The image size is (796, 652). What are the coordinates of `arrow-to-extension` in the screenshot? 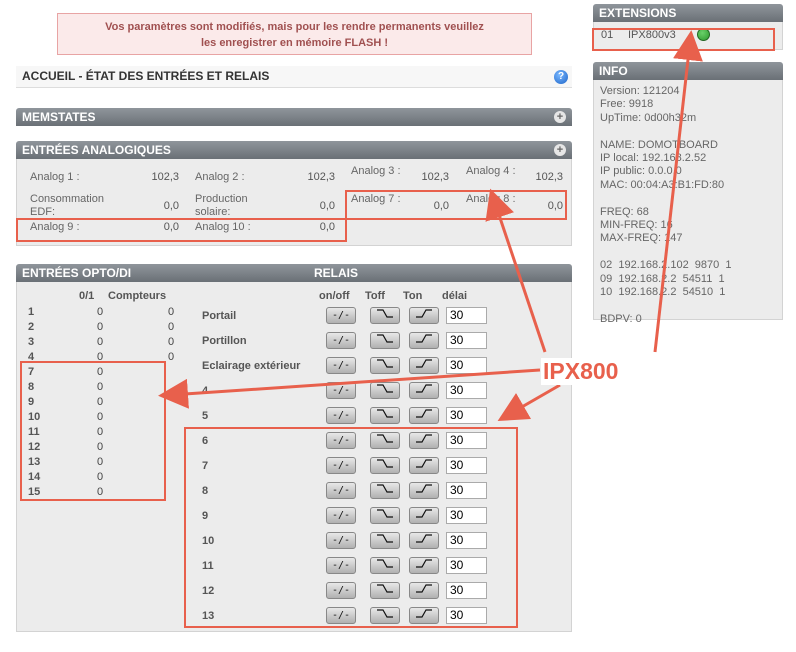 It's located at (678, 191).